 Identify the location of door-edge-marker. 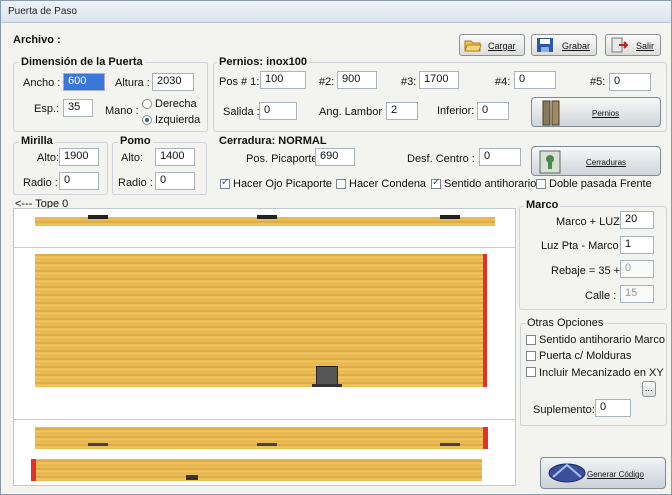
(485, 320).